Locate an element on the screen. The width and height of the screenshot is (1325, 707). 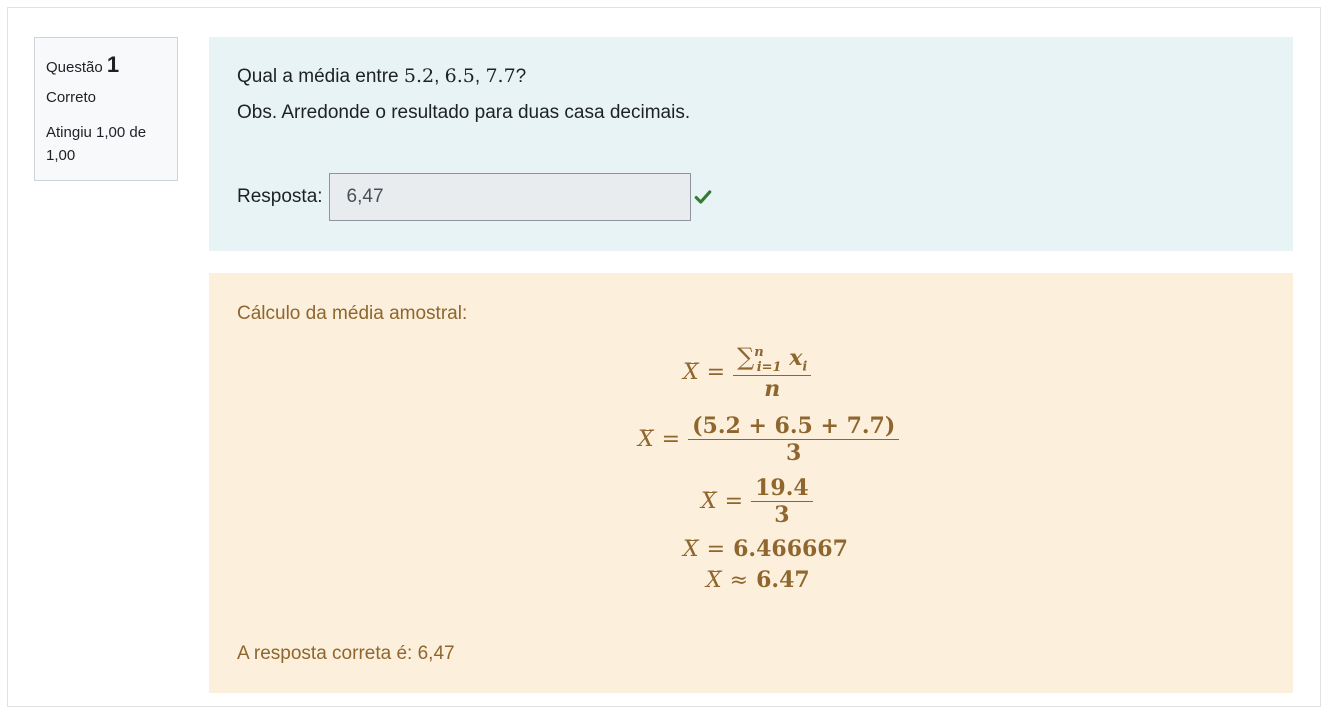
fraction-denominator: n is located at coordinates (772, 389).